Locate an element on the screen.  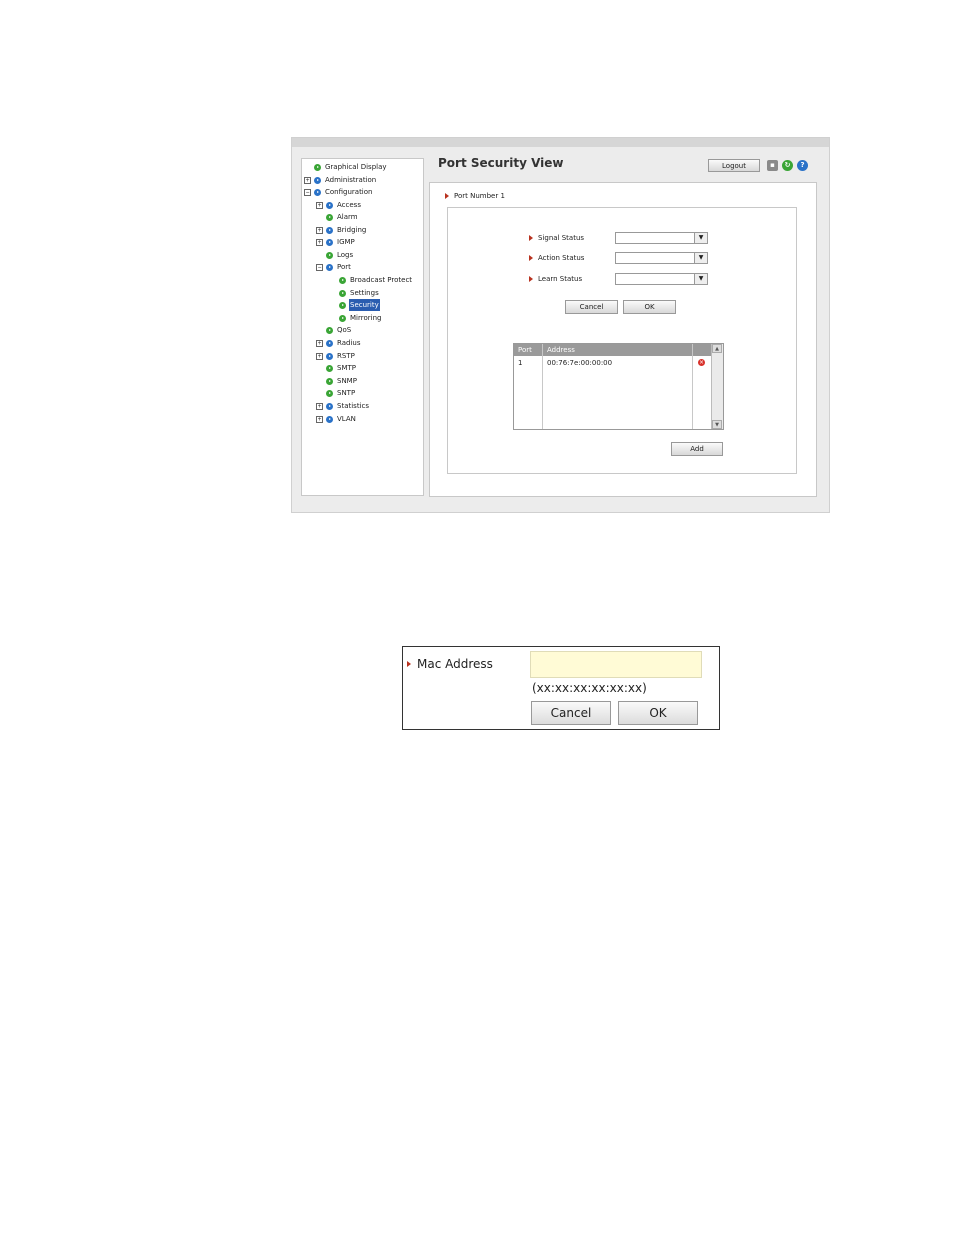
sidebar-item-label: SNTP is located at coordinates (346, 393).